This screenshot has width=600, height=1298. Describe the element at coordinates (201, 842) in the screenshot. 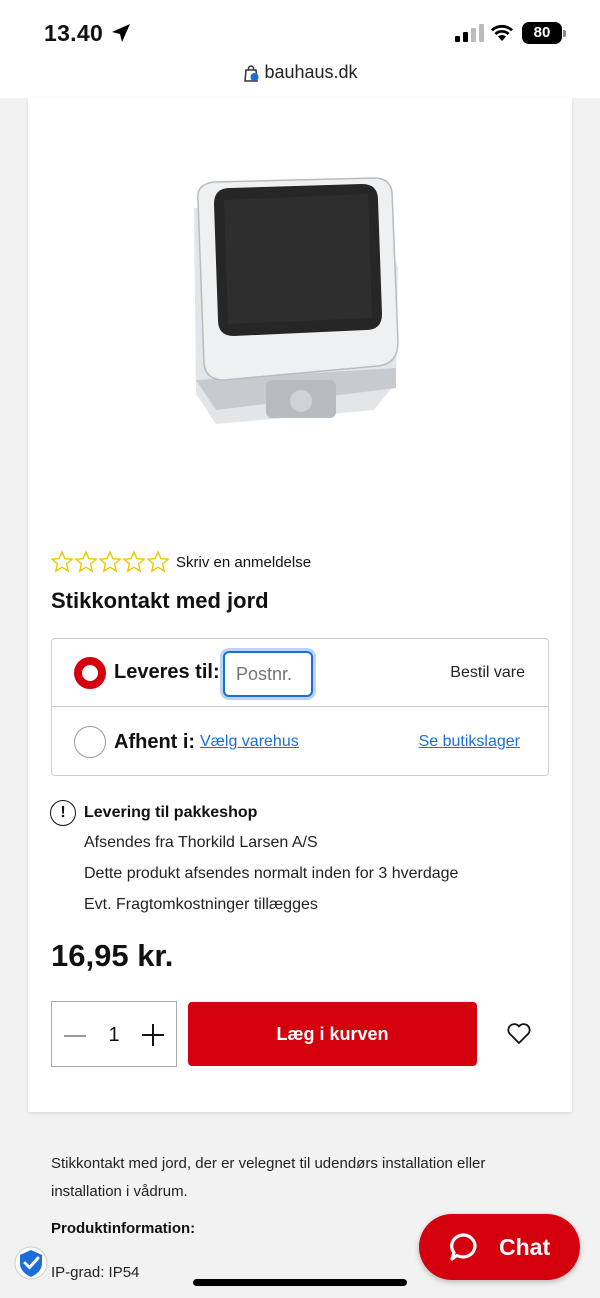

I see `shipping-line: Afsendes fra Thorkild Larsen A/S` at that location.